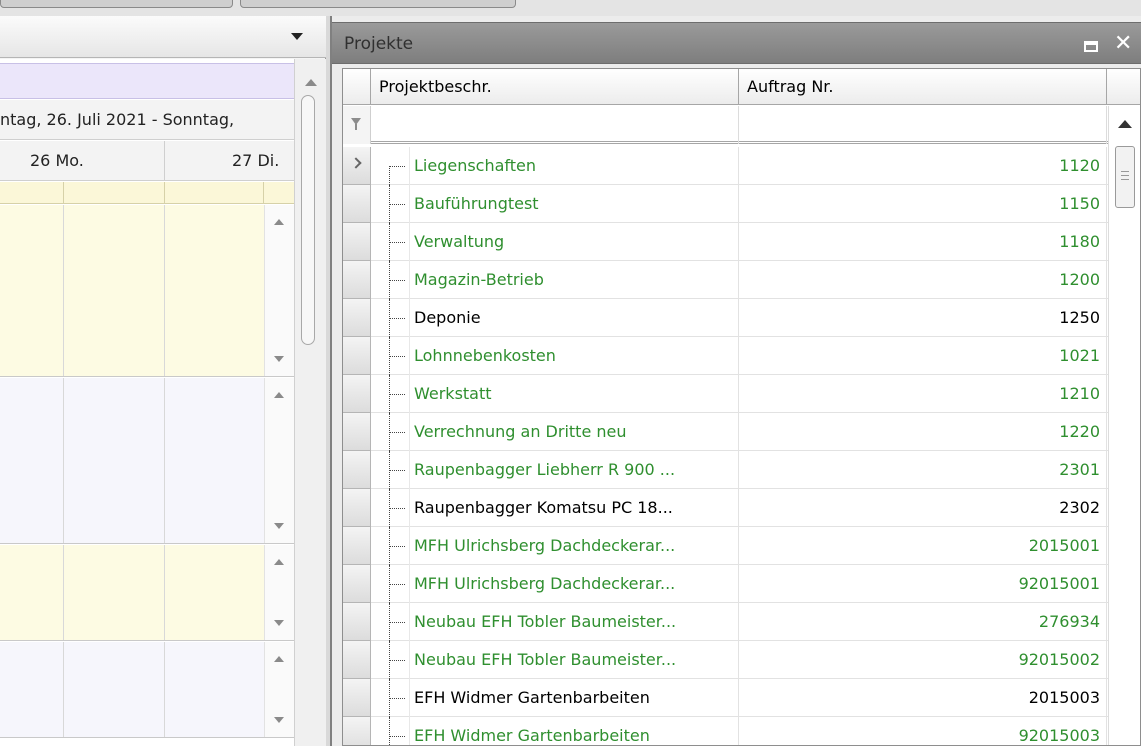 The image size is (1141, 746). What do you see at coordinates (357, 125) in the screenshot?
I see `filter-indicator` at bounding box center [357, 125].